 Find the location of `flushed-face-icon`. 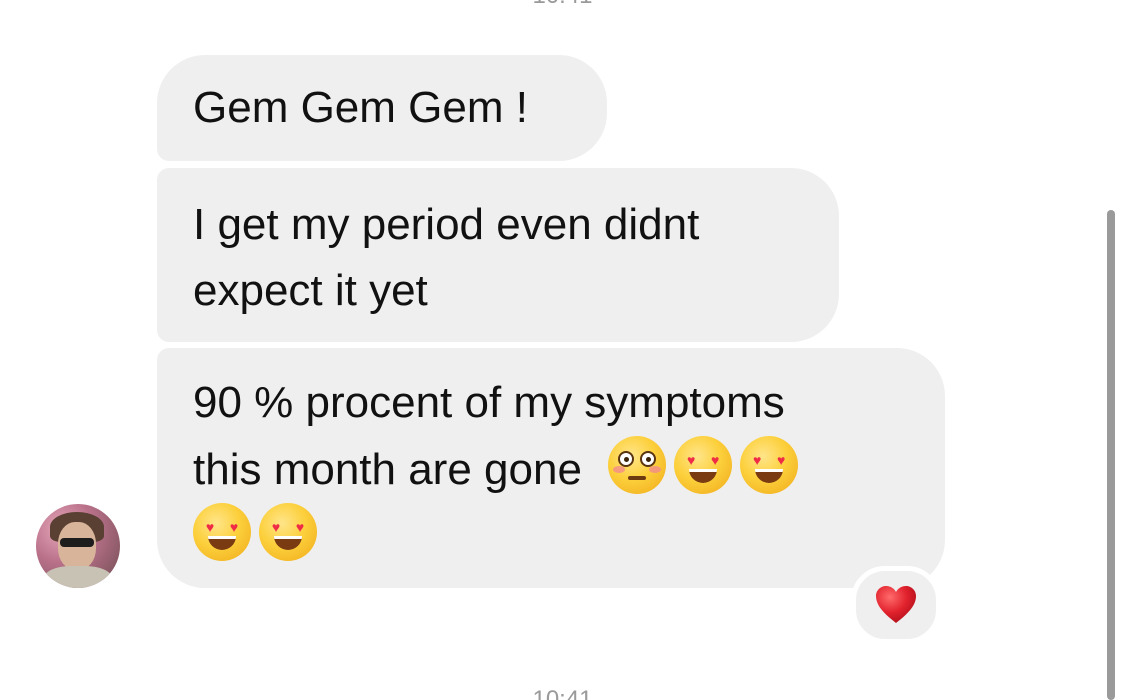

flushed-face-icon is located at coordinates (637, 465).